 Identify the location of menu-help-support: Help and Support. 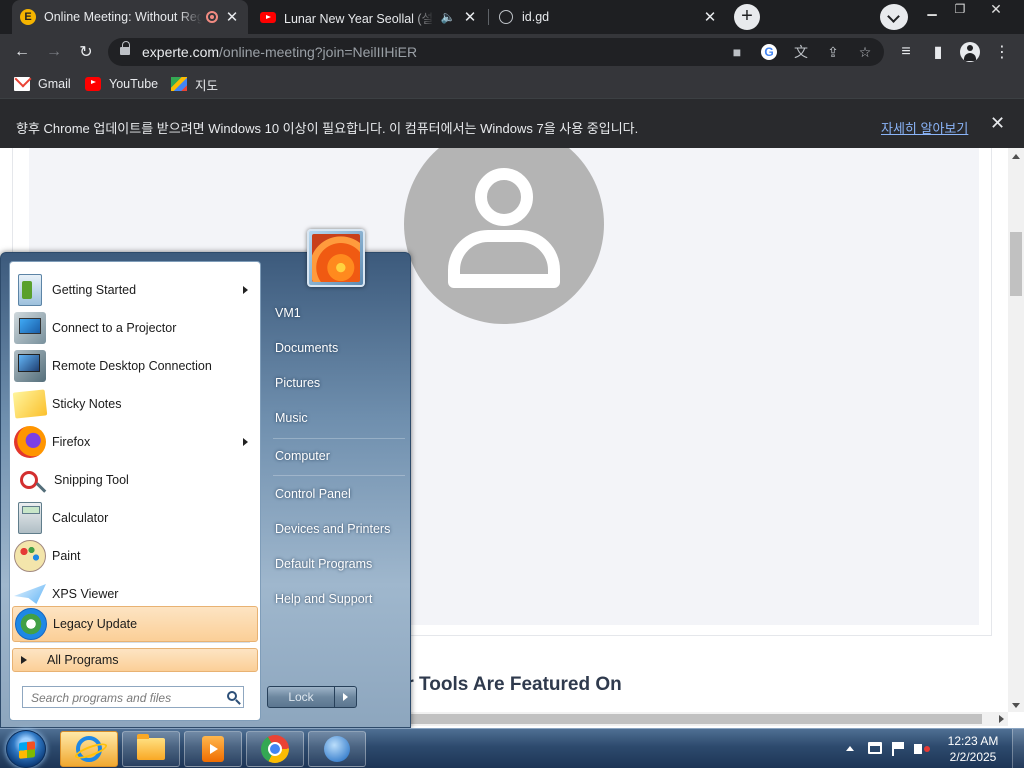
(338, 599).